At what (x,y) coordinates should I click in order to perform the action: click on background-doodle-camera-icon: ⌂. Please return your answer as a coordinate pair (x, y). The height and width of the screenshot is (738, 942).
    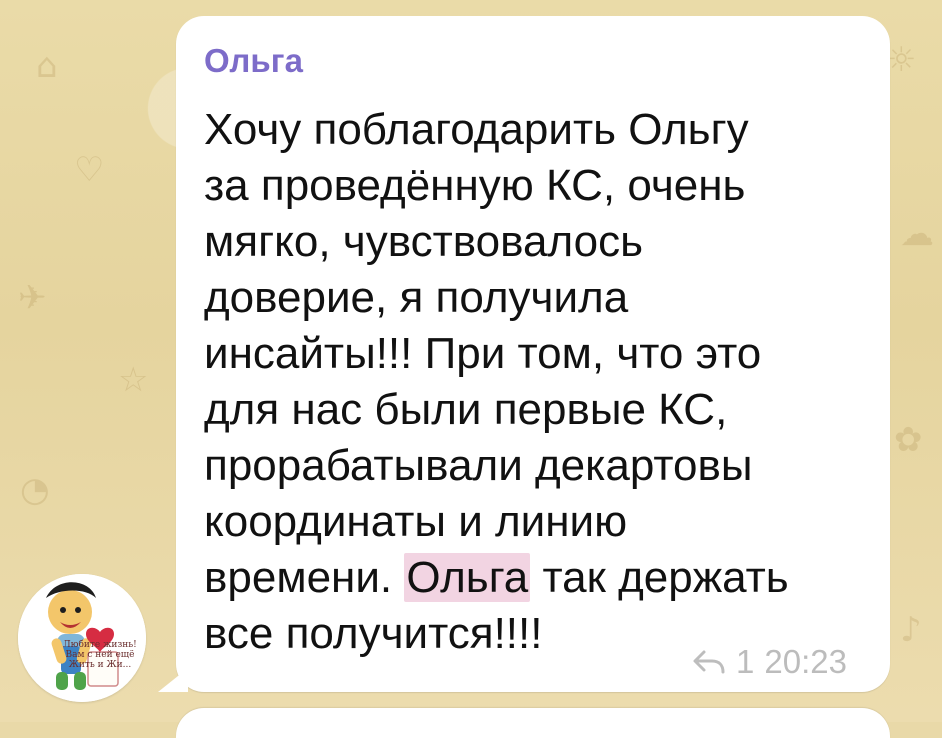
    Looking at the image, I should click on (47, 66).